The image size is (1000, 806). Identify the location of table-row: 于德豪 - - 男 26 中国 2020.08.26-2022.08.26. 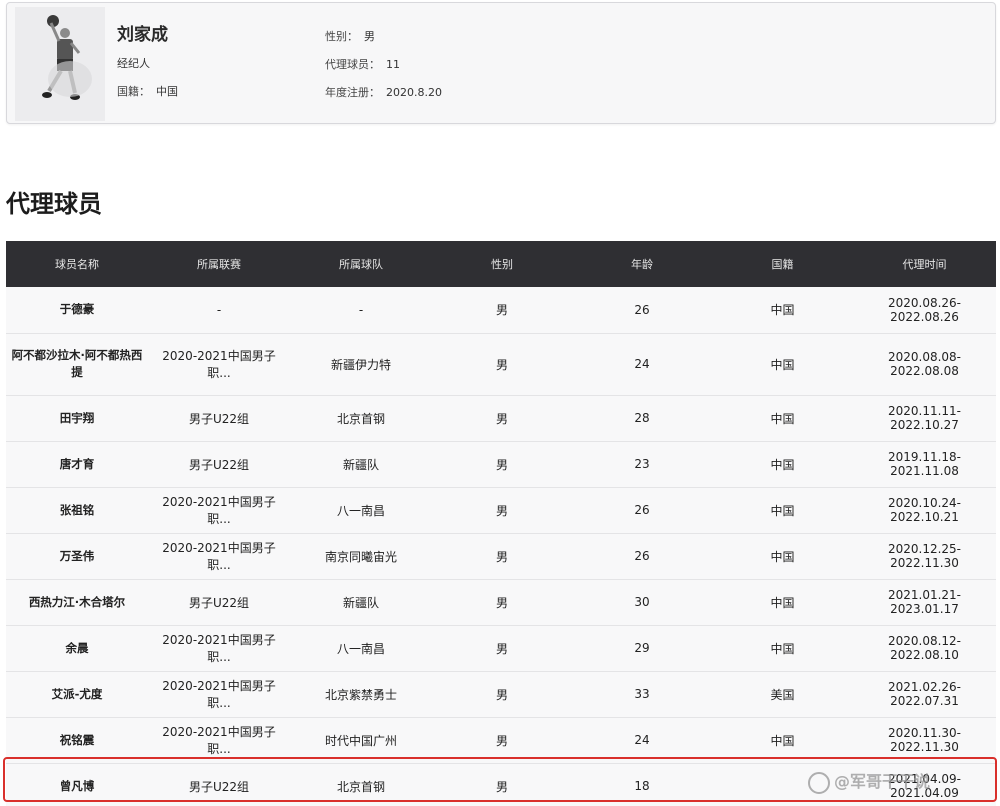
(501, 310).